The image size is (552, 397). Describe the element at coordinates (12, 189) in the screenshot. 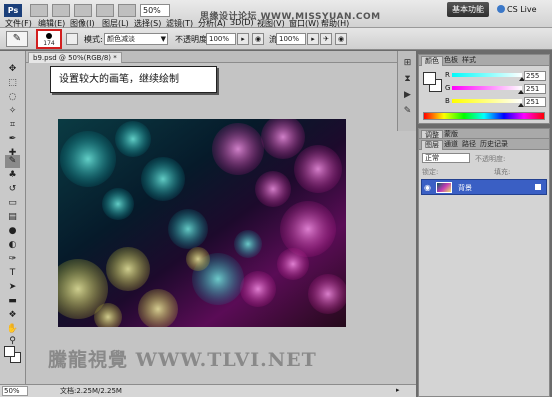

I see `history-brush-tool-icon: ↺` at that location.